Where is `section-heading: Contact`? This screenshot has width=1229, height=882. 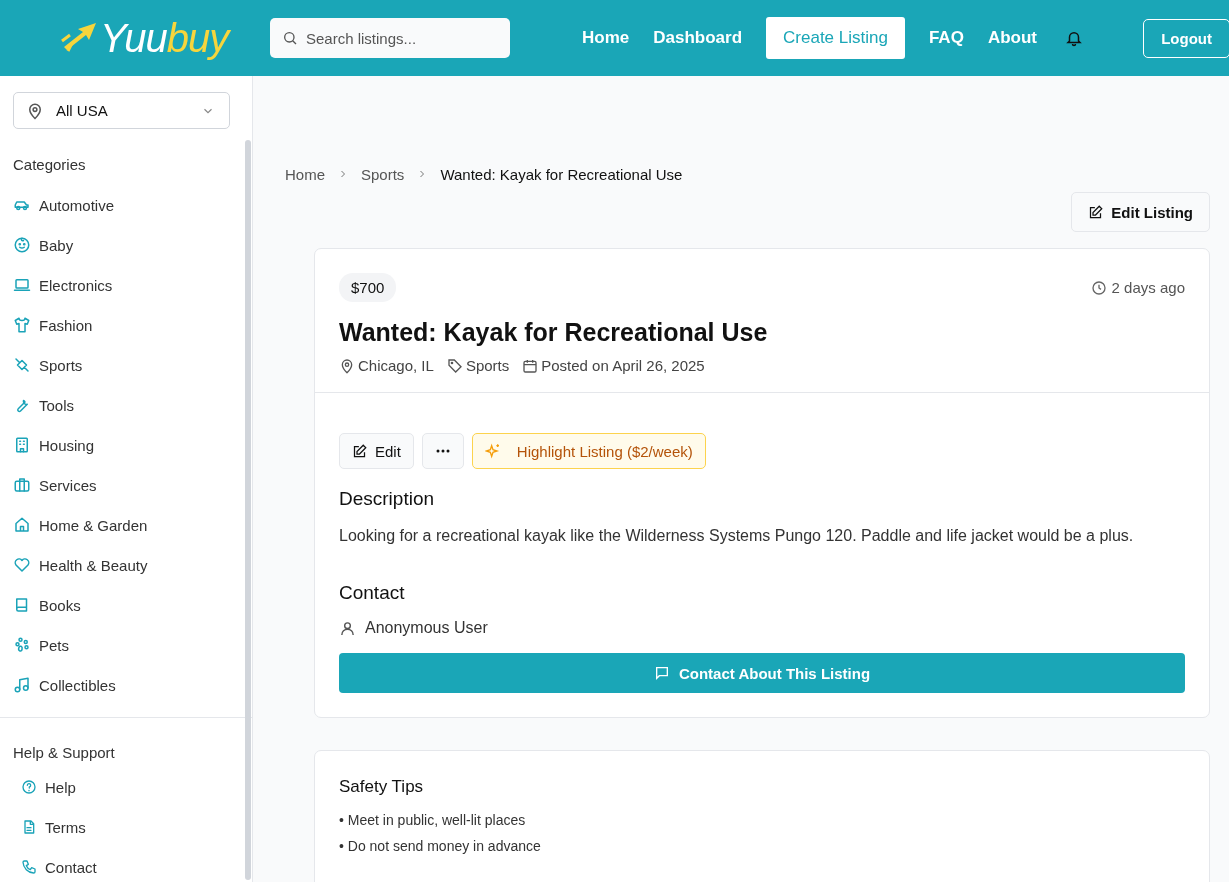
section-heading: Contact is located at coordinates (372, 593).